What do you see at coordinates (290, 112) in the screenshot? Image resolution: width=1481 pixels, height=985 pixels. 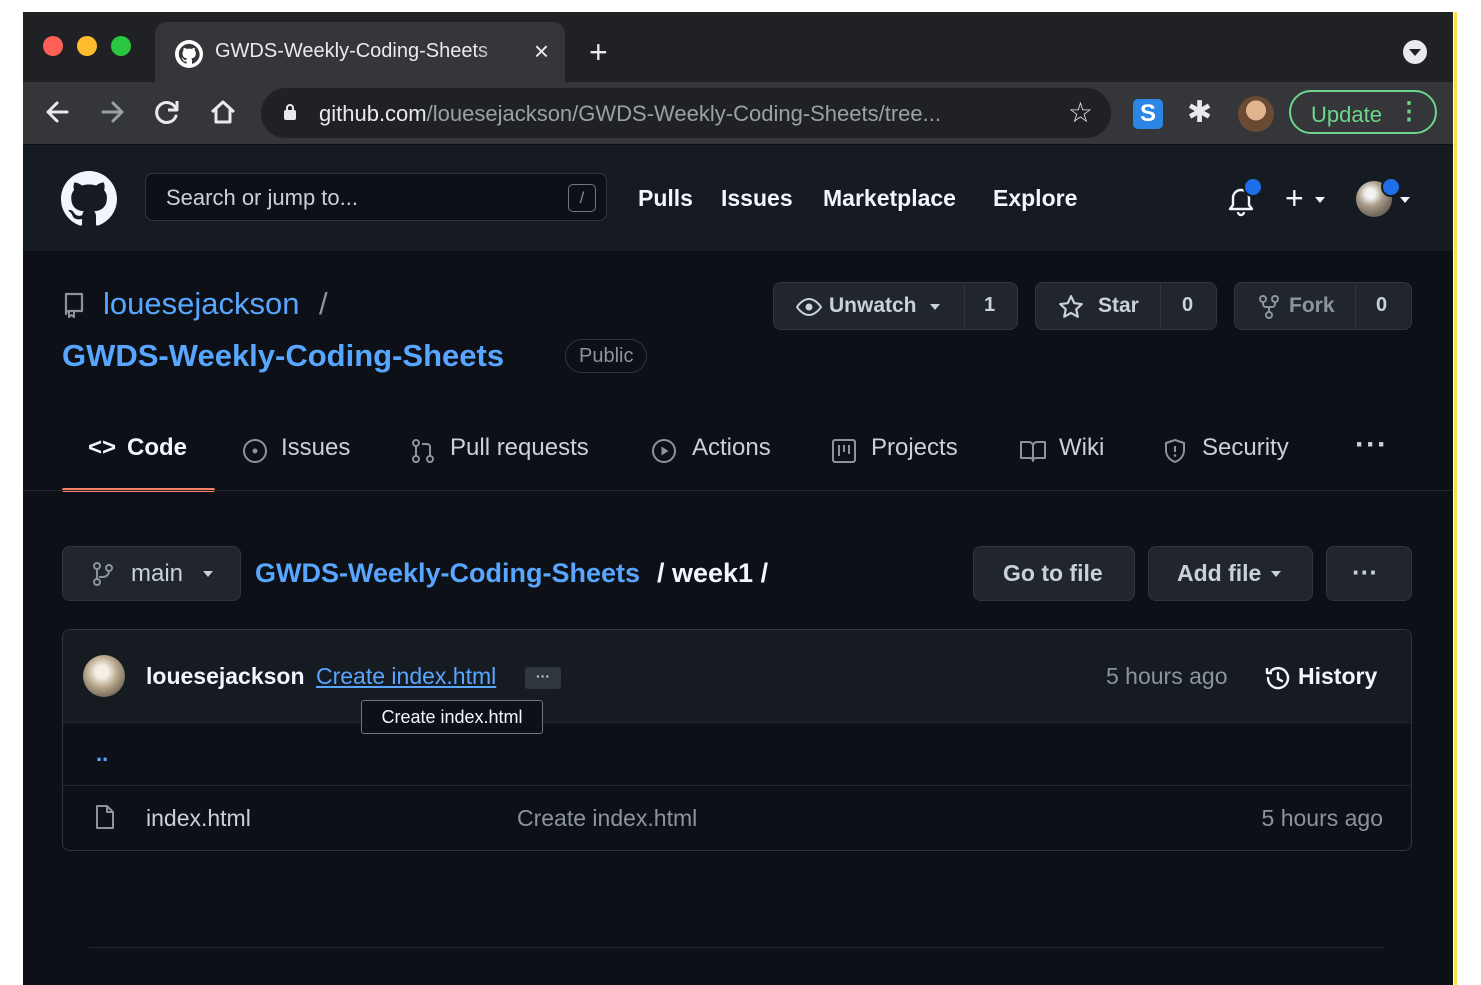 I see `lock-icon` at bounding box center [290, 112].